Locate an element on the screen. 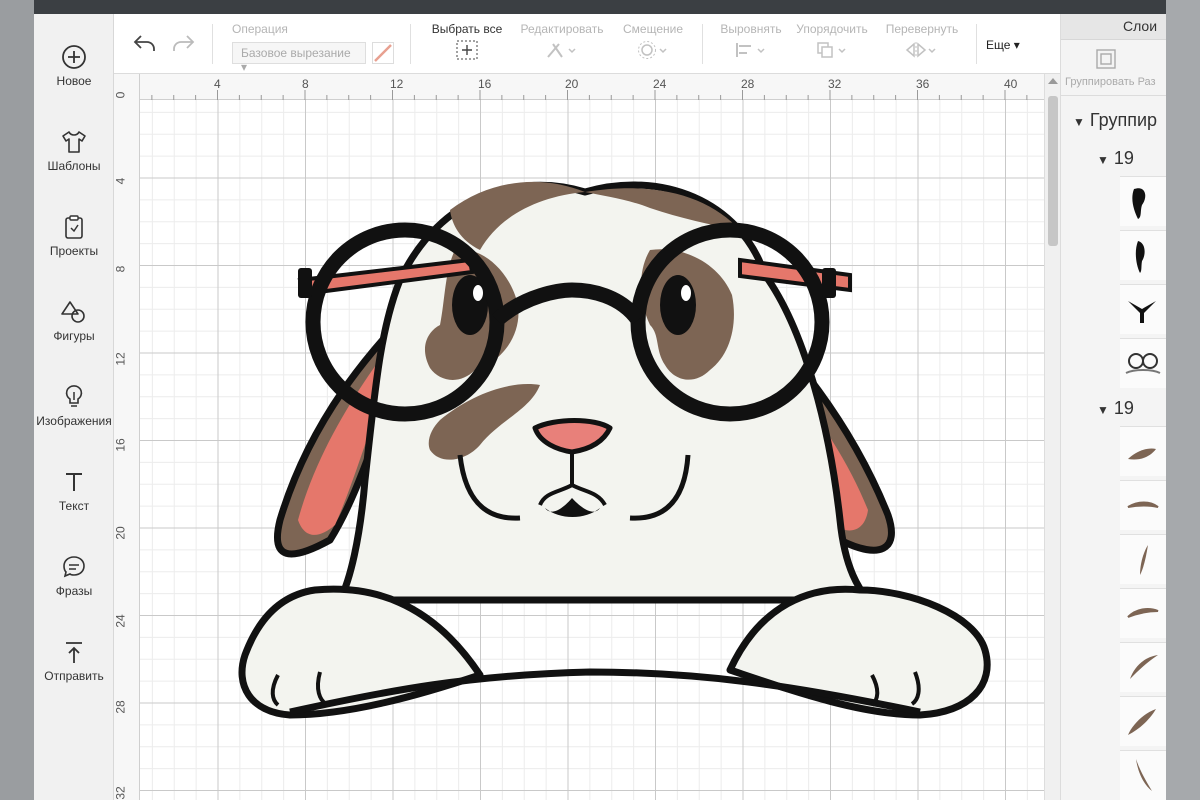  operation-select: Базовое вырезание ▾ is located at coordinates (299, 58).